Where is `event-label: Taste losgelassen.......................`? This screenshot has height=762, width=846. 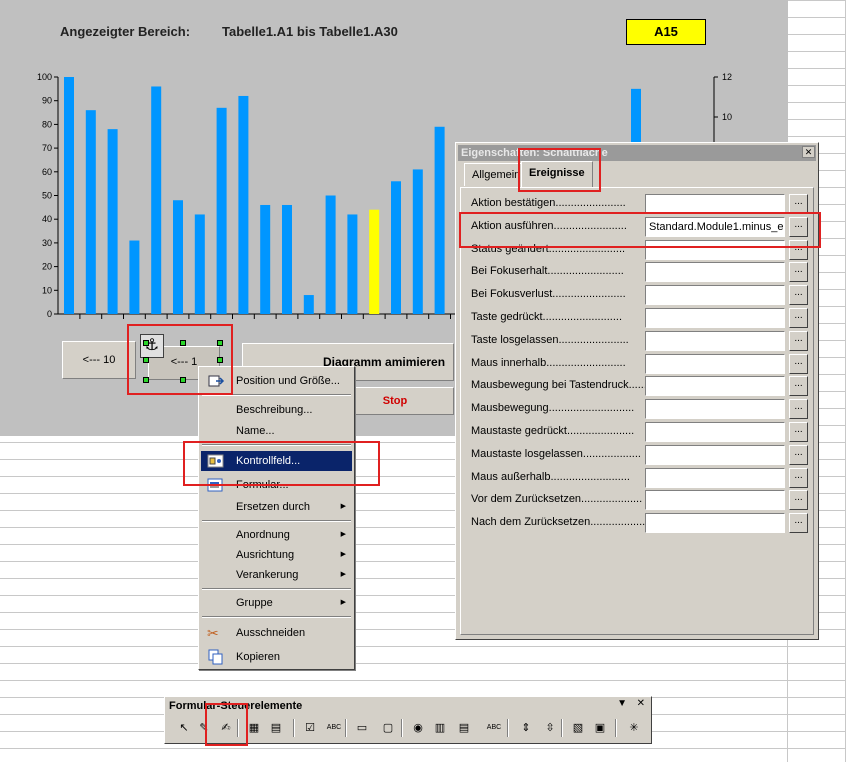
event-label: Taste losgelassen....................... is located at coordinates (550, 339).